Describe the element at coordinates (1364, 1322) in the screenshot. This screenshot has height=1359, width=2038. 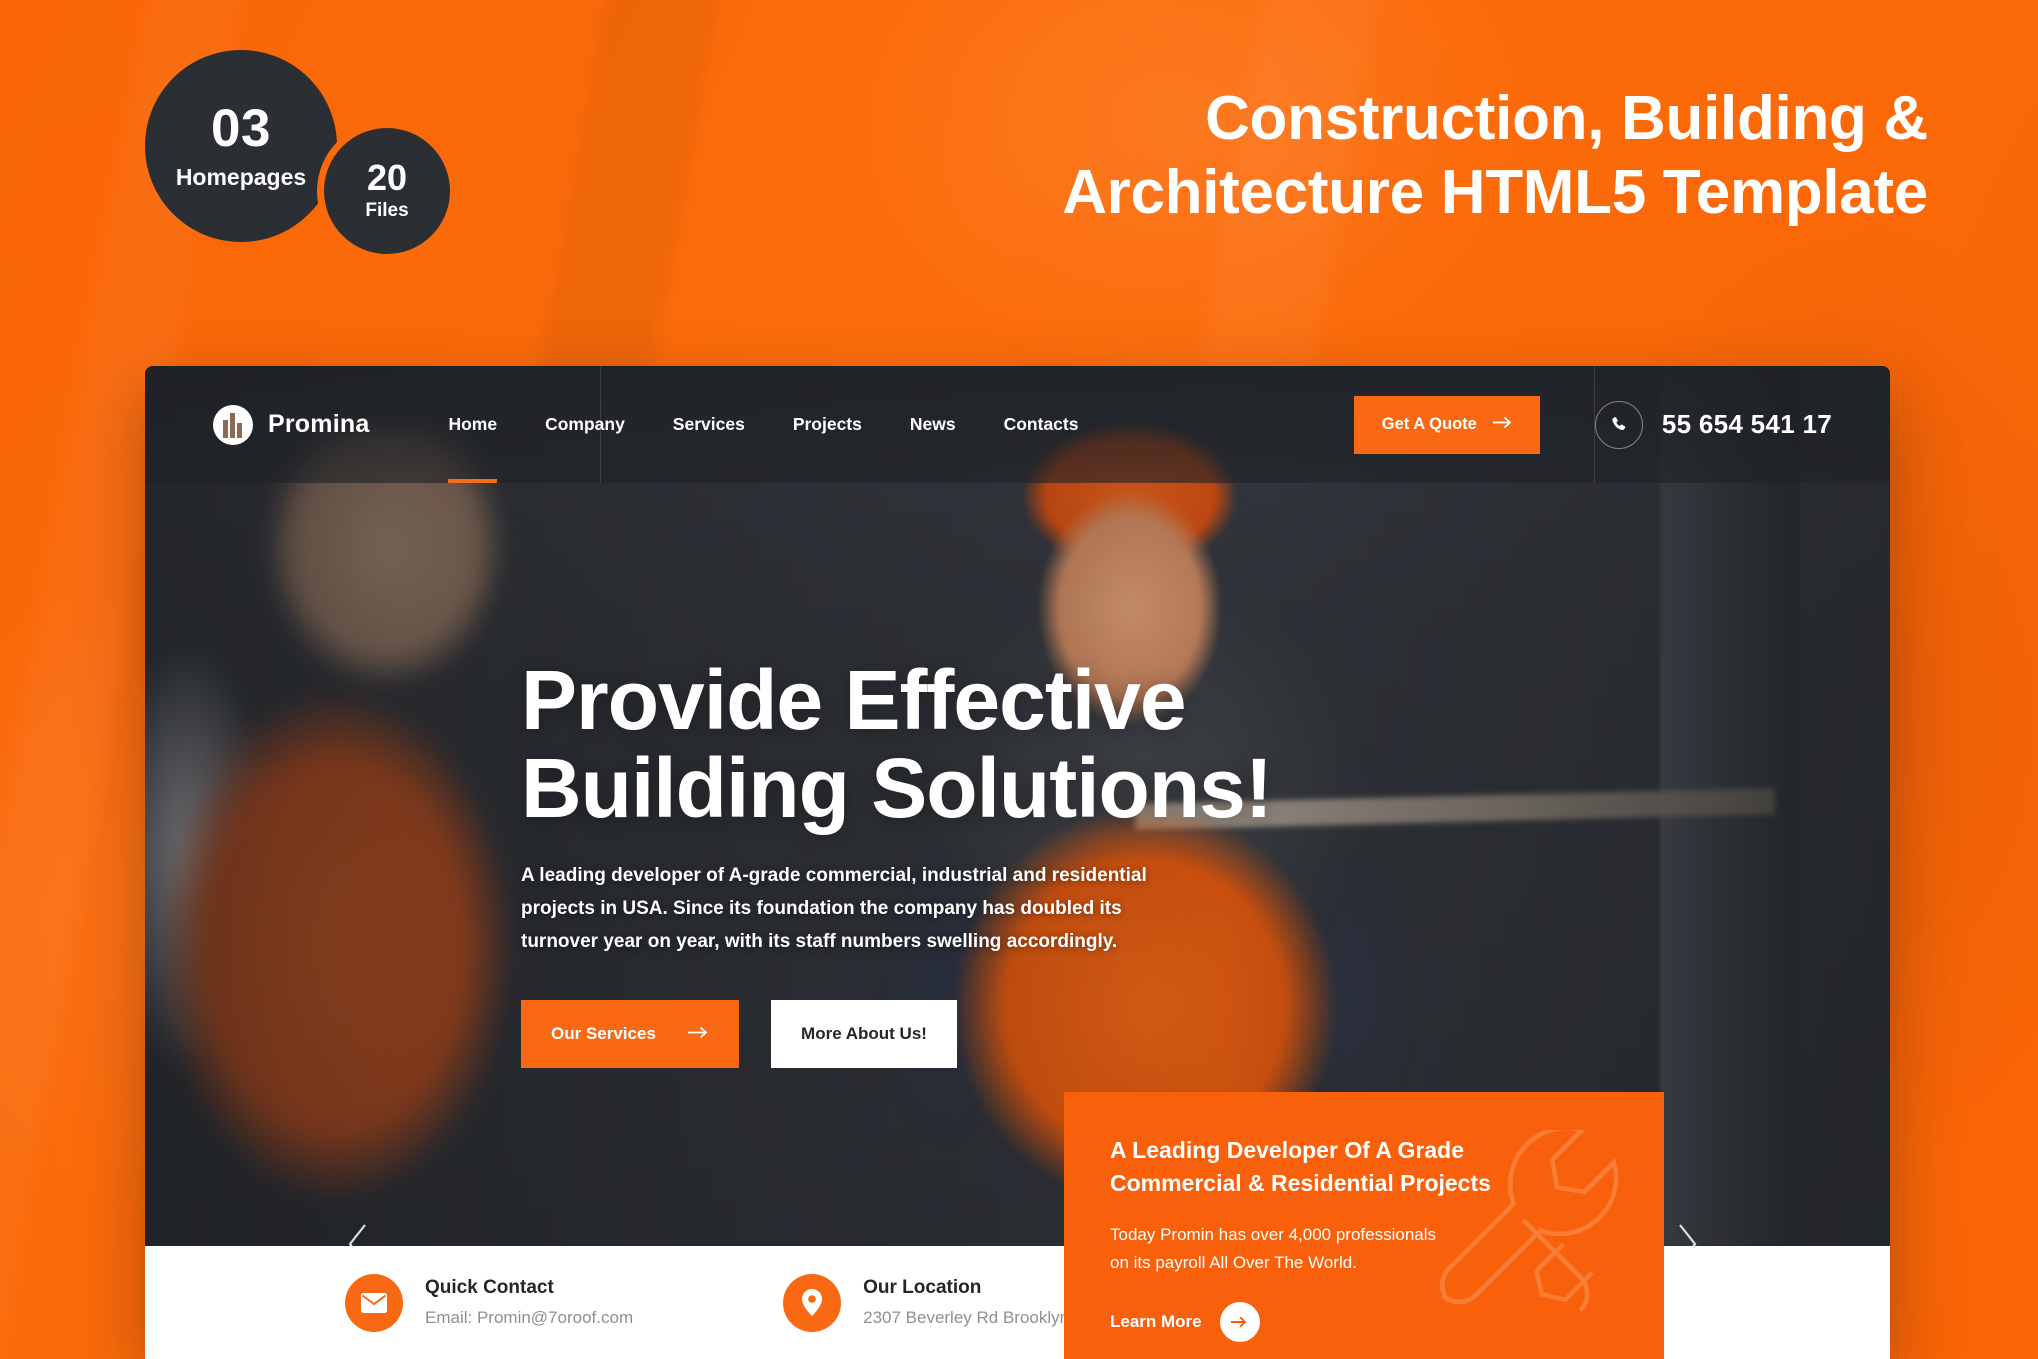
I see `learn-more-link: Learn More` at that location.